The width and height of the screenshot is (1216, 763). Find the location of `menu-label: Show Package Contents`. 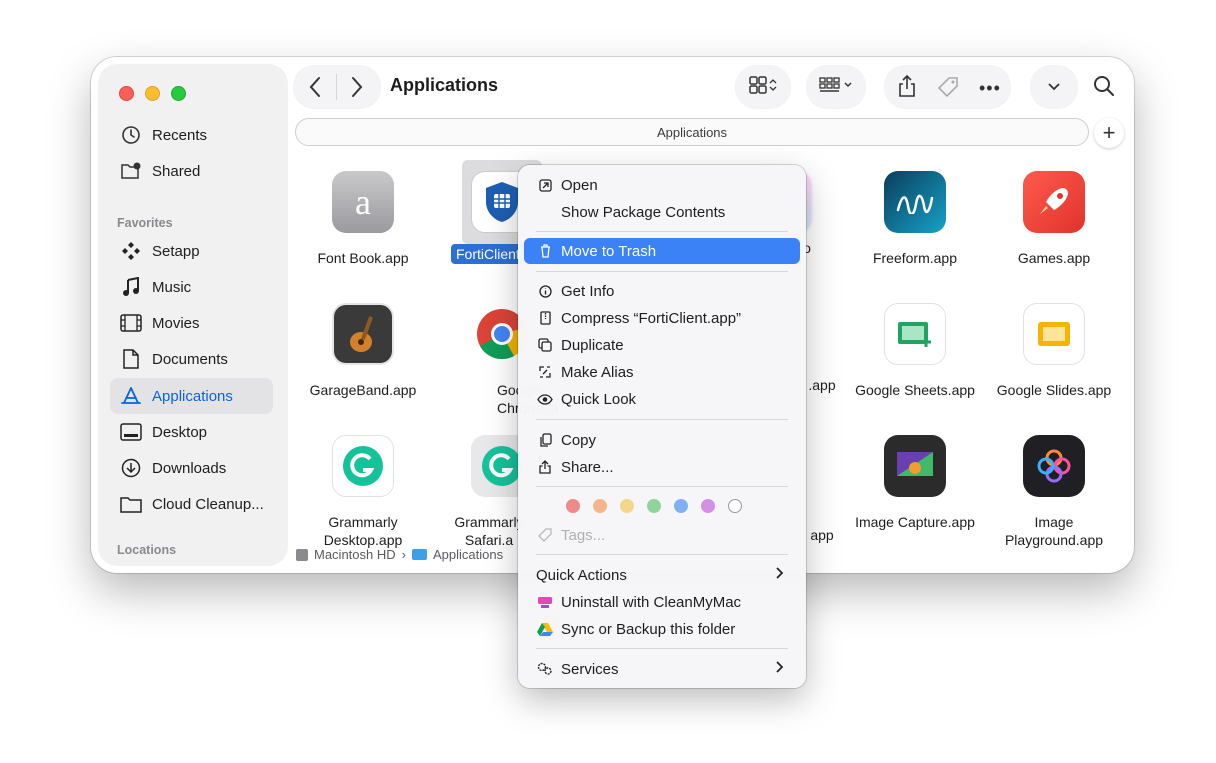

menu-label: Show Package Contents is located at coordinates (643, 212).